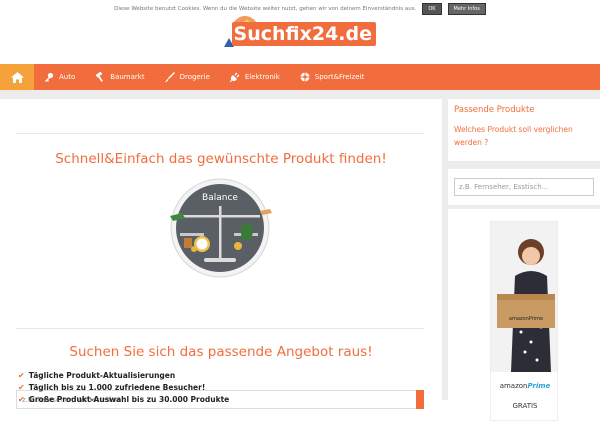 The height and width of the screenshot is (421, 600). Describe the element at coordinates (221, 228) in the screenshot. I see `balance-scale-image: Balance` at that location.